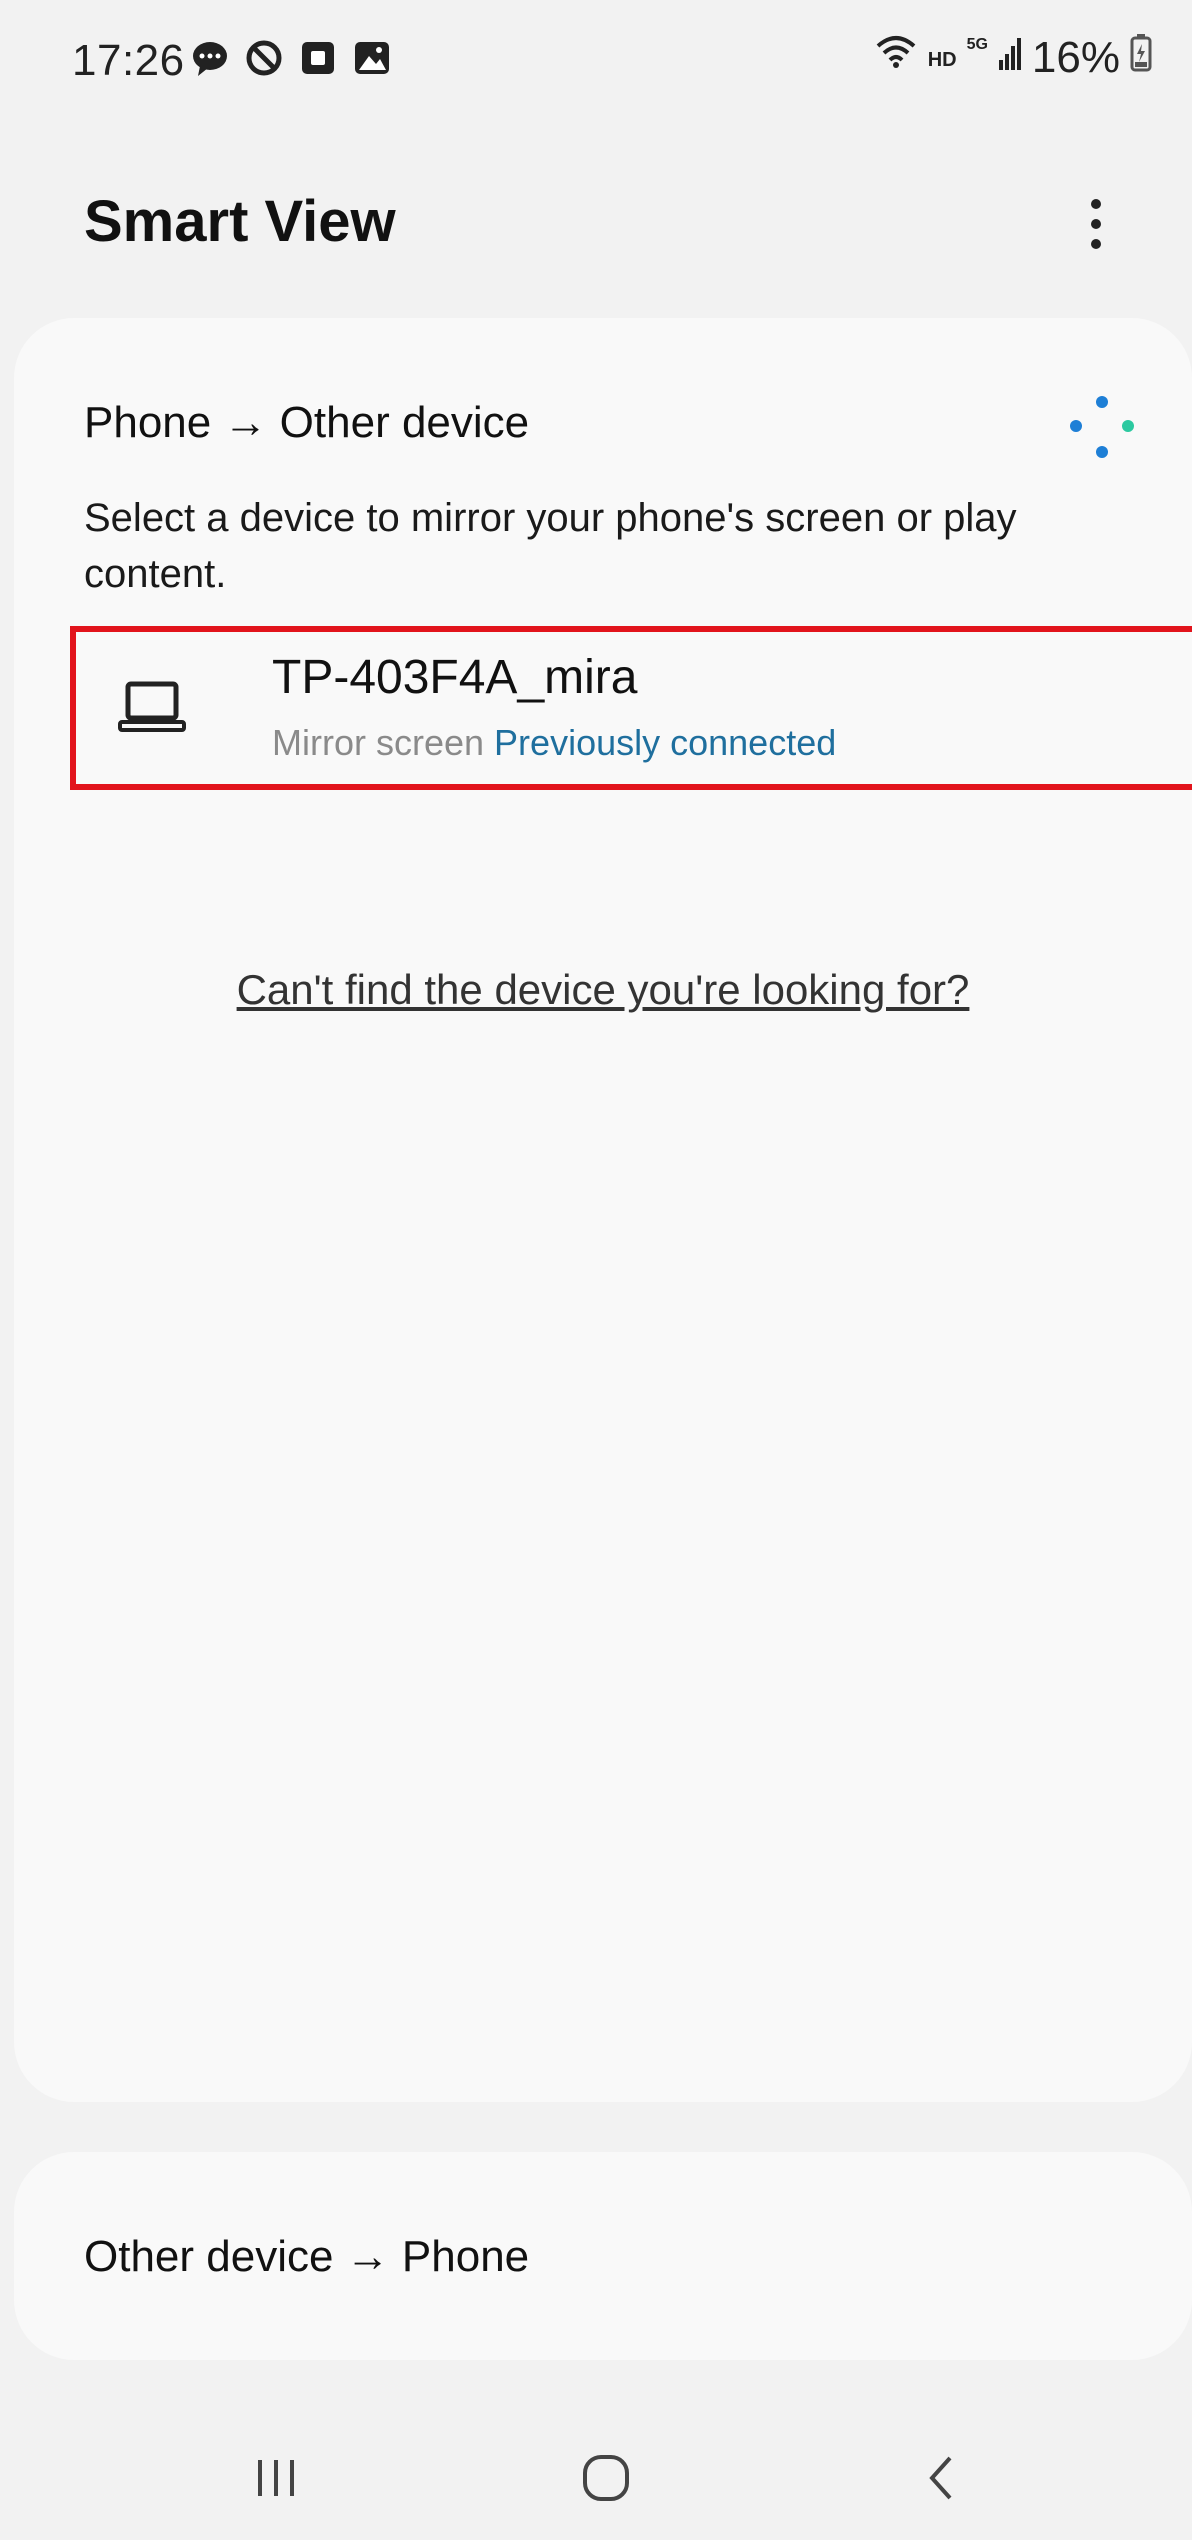 This screenshot has height=2540, width=1192. Describe the element at coordinates (372, 58) in the screenshot. I see `image-icon` at that location.